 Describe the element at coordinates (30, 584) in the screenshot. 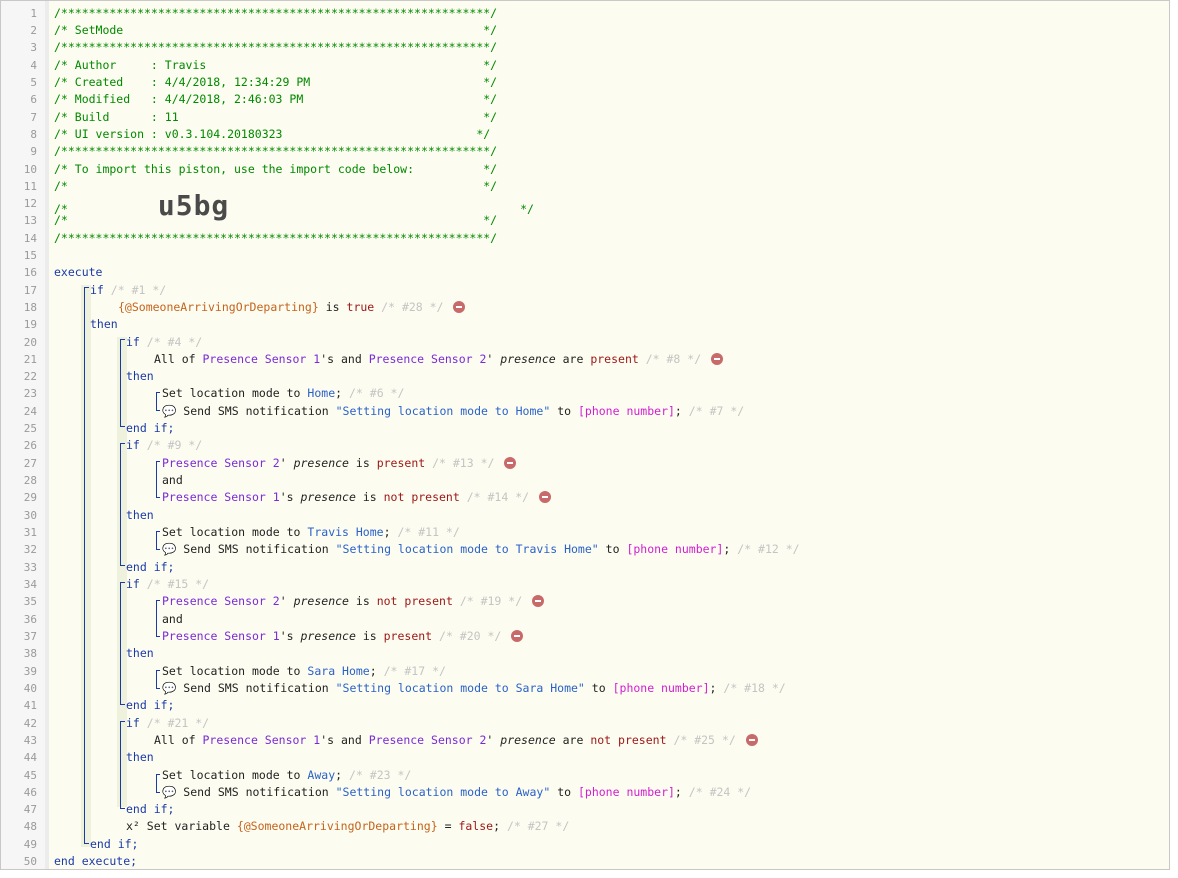

I see `line-number: 34` at that location.